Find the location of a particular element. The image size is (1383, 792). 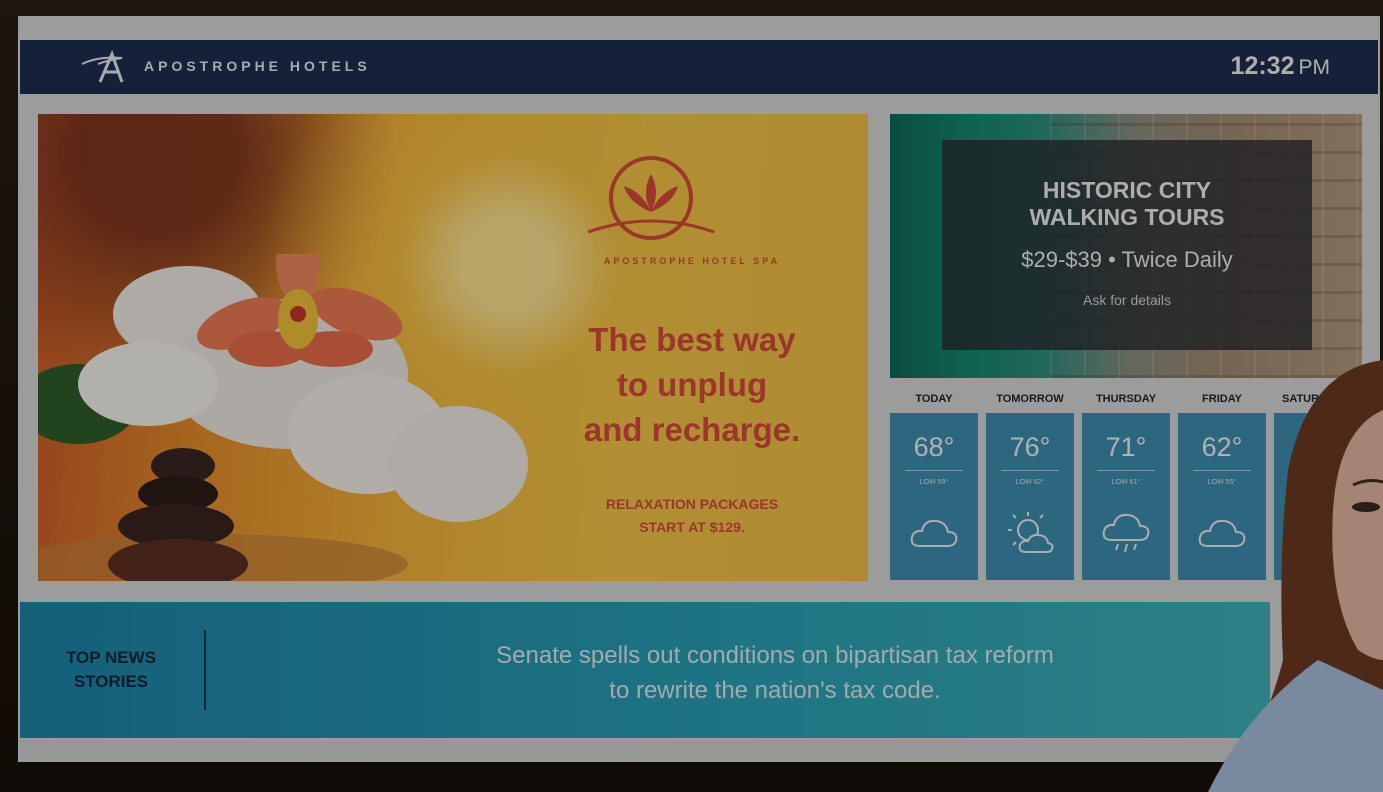

rain-cloud-icon is located at coordinates (1126, 533).